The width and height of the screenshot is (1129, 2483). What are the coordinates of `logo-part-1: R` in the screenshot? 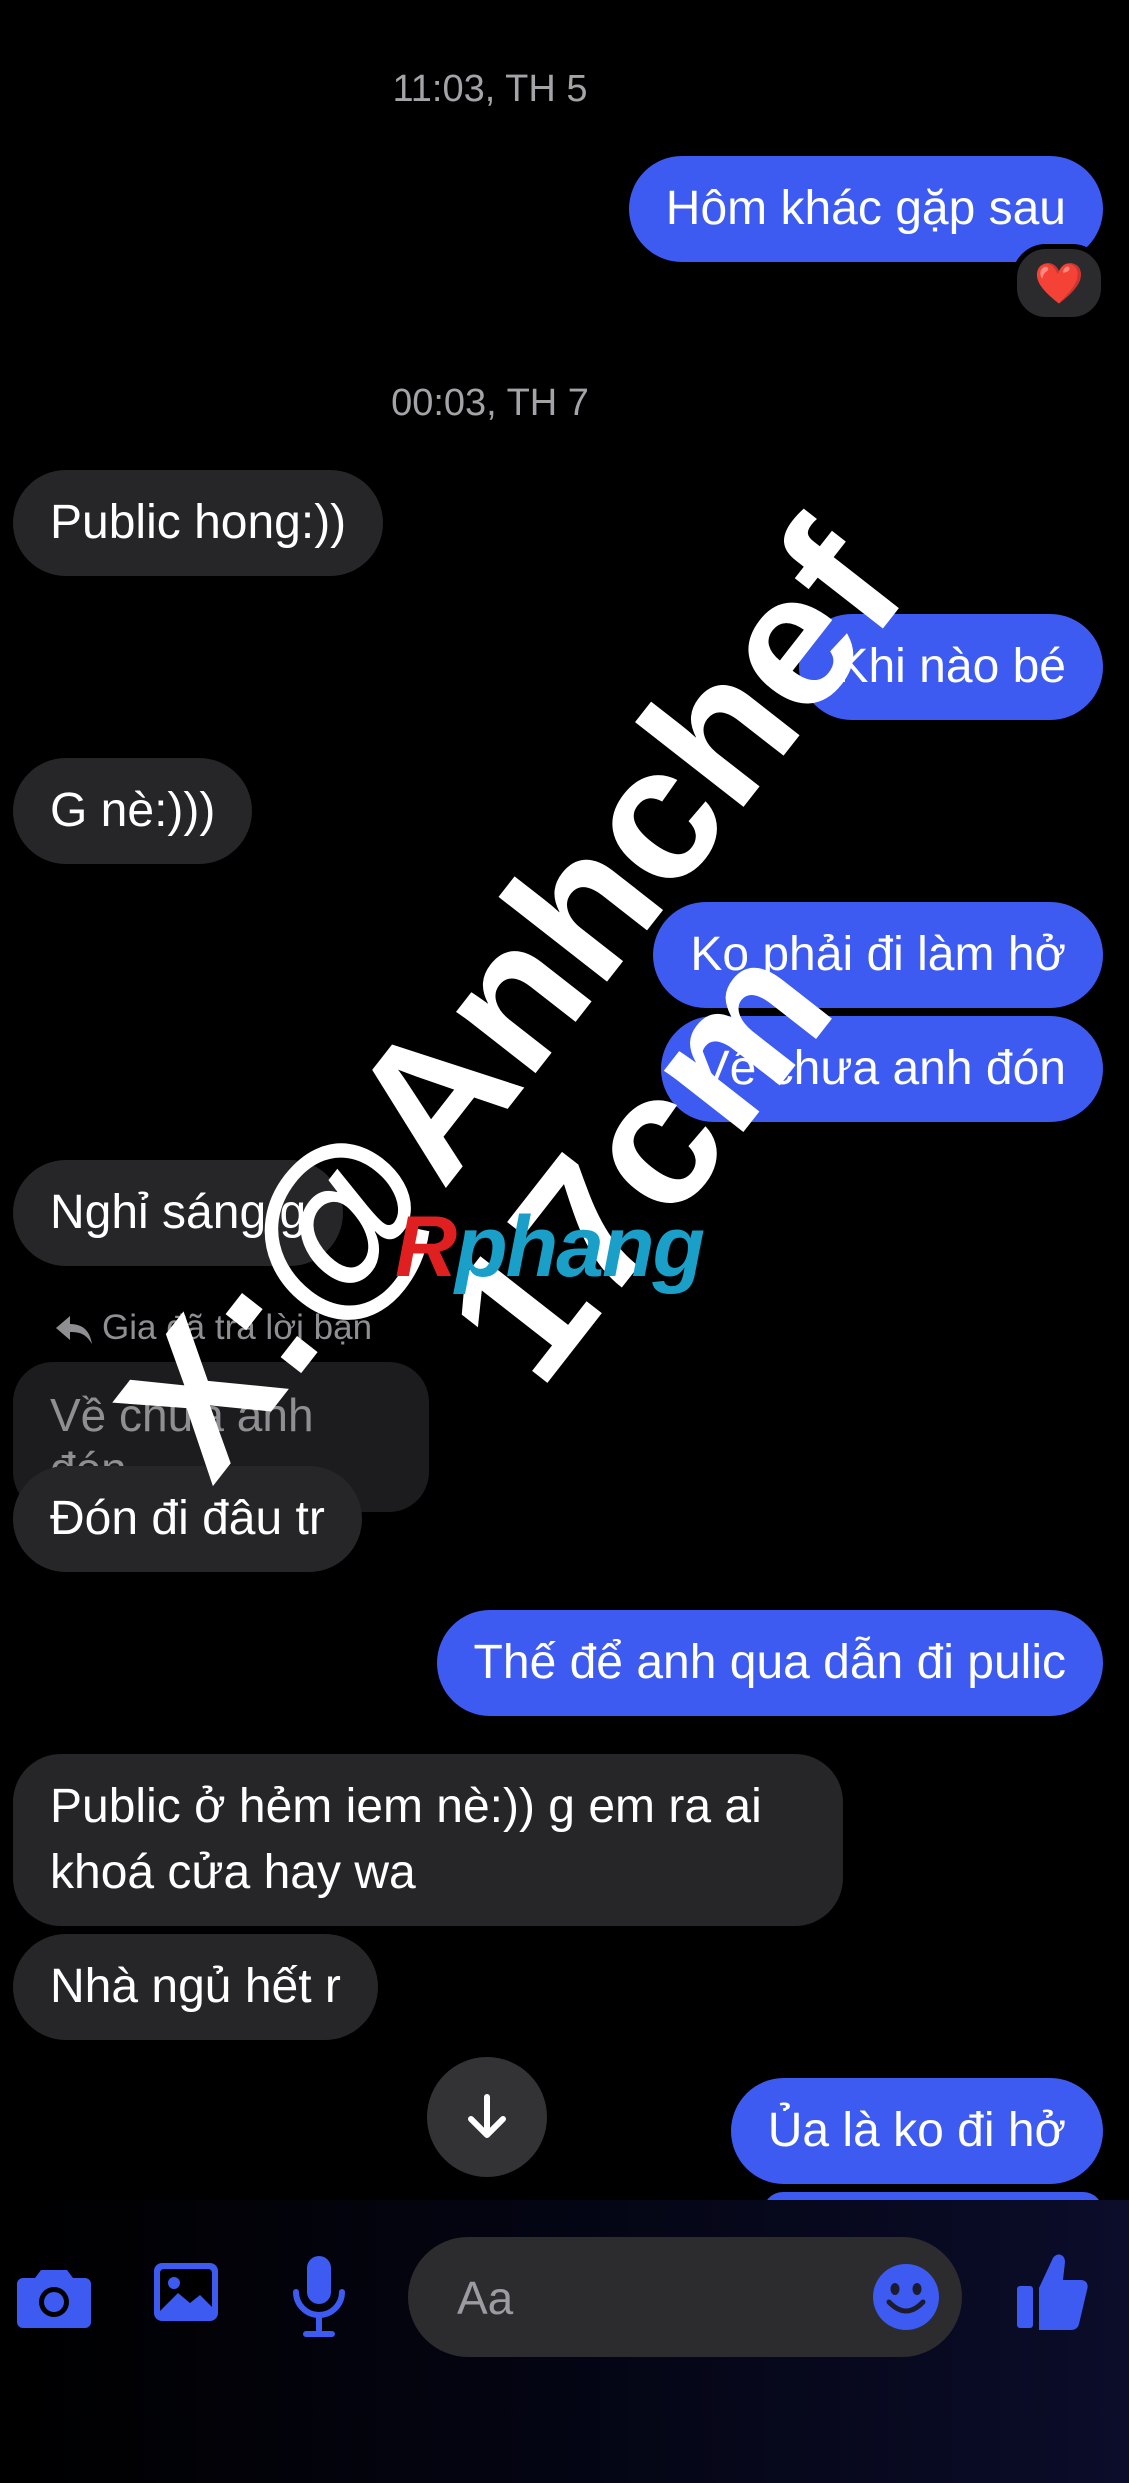 It's located at (426, 1247).